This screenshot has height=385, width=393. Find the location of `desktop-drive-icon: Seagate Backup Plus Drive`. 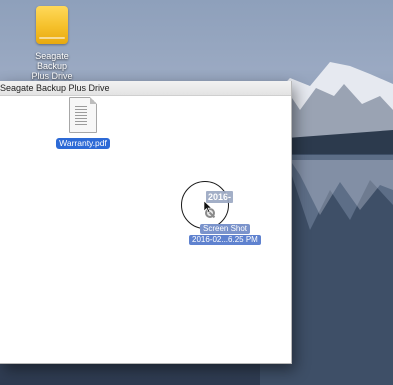

desktop-drive-icon: Seagate Backup Plus Drive is located at coordinates (52, 43).